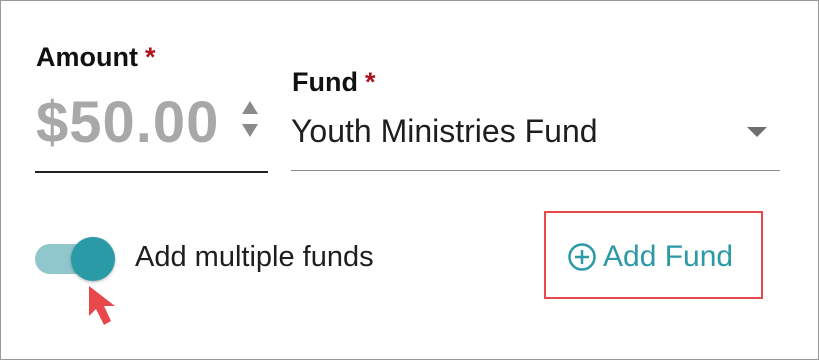 This screenshot has height=360, width=819. I want to click on fund-selected-value: Youth Ministries Fund, so click(444, 131).